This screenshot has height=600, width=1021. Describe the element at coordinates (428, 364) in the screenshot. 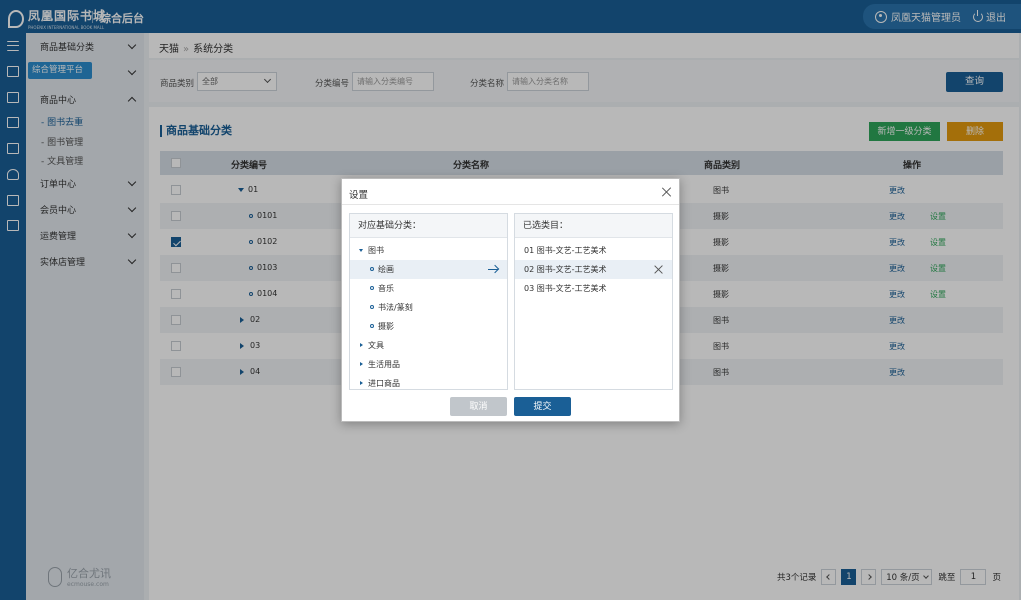

I see `tree-item: 生活用品` at that location.